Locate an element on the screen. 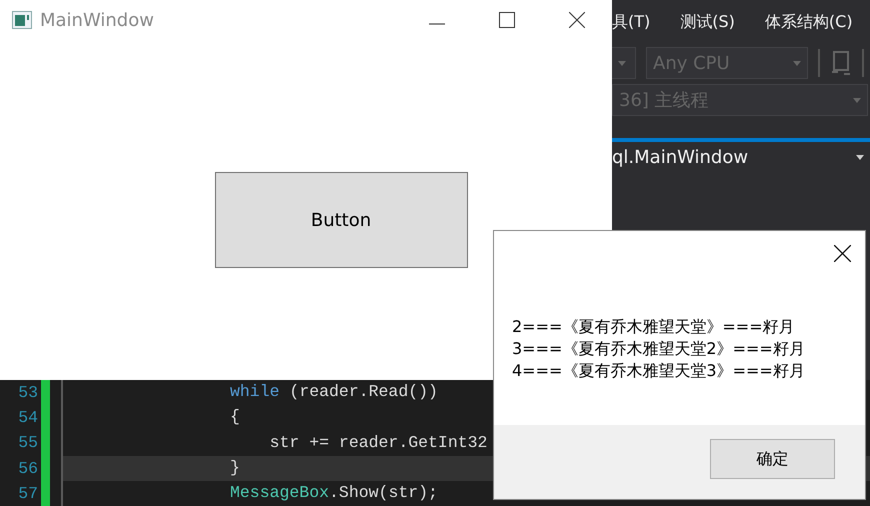 The image size is (870, 506). line-number: 56 is located at coordinates (27, 469).